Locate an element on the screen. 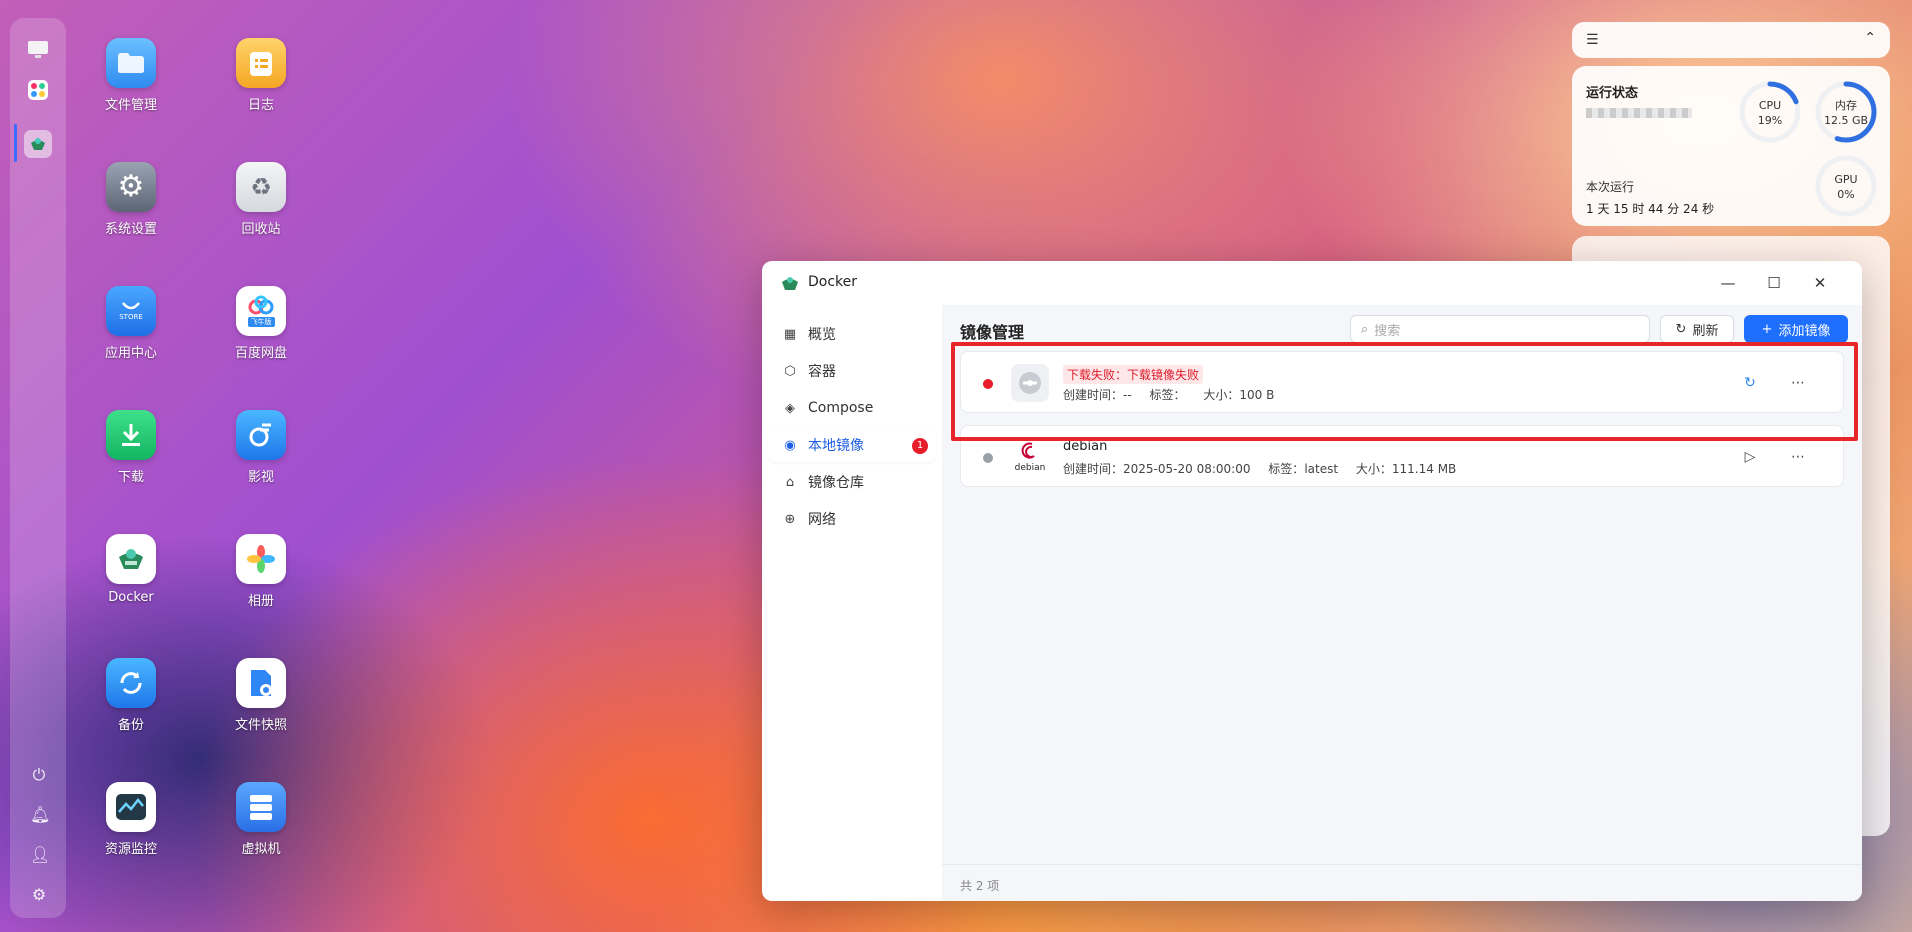 This screenshot has width=1912, height=932. docker-dock-icon is located at coordinates (38, 144).